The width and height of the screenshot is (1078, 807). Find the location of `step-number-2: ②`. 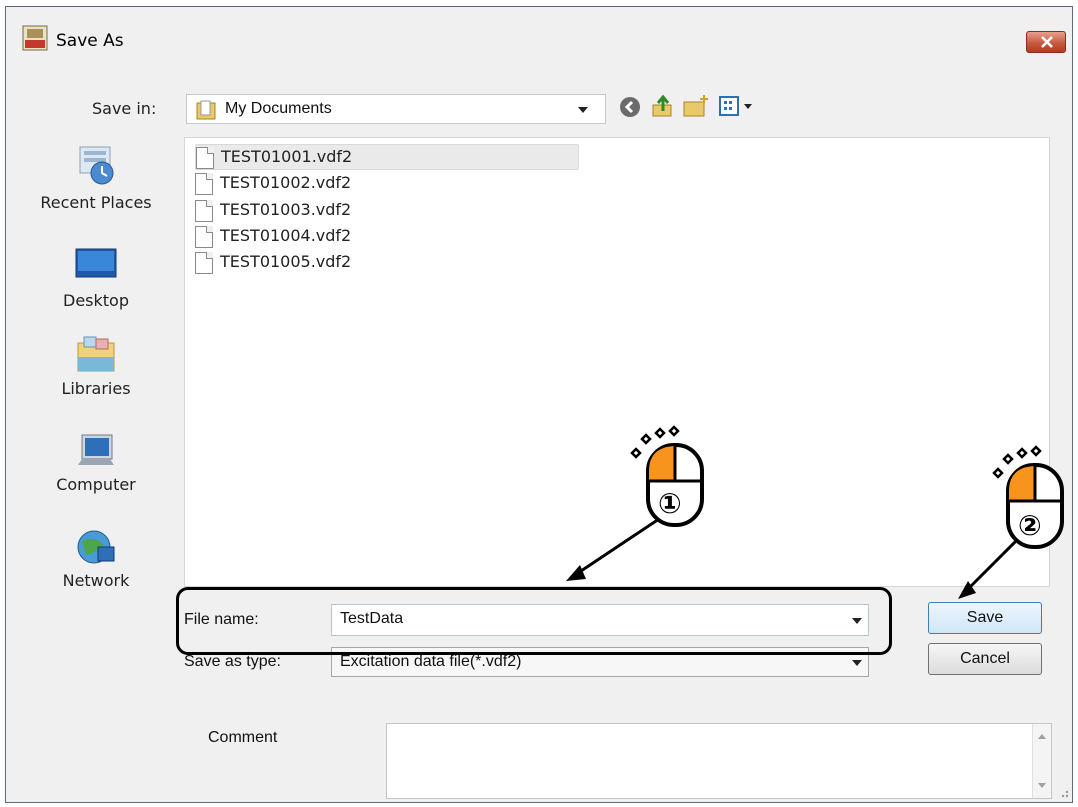

step-number-2: ② is located at coordinates (1030, 525).